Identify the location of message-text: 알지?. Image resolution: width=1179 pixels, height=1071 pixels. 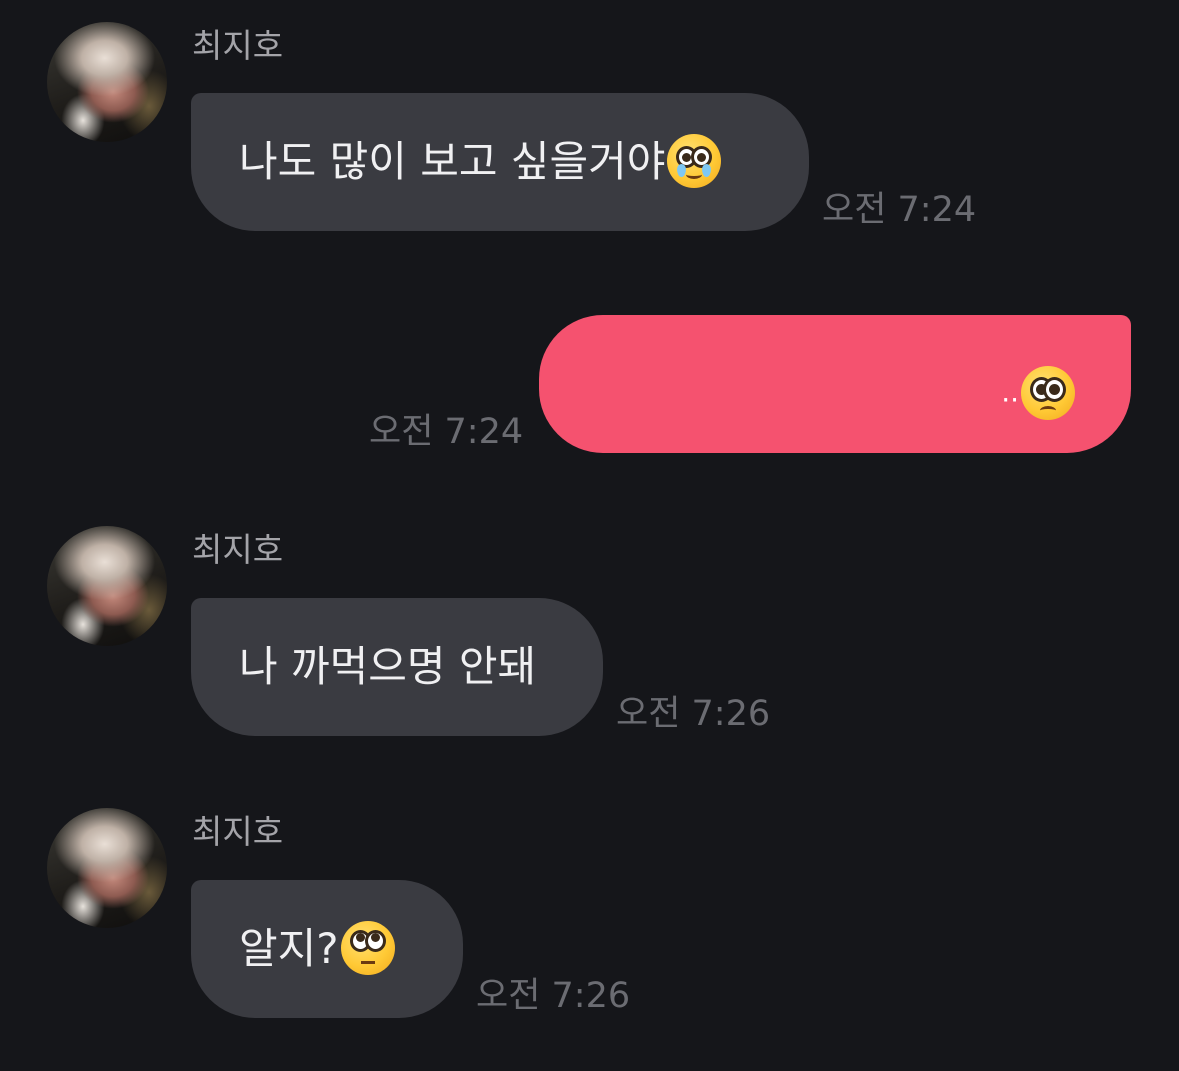
(289, 948).